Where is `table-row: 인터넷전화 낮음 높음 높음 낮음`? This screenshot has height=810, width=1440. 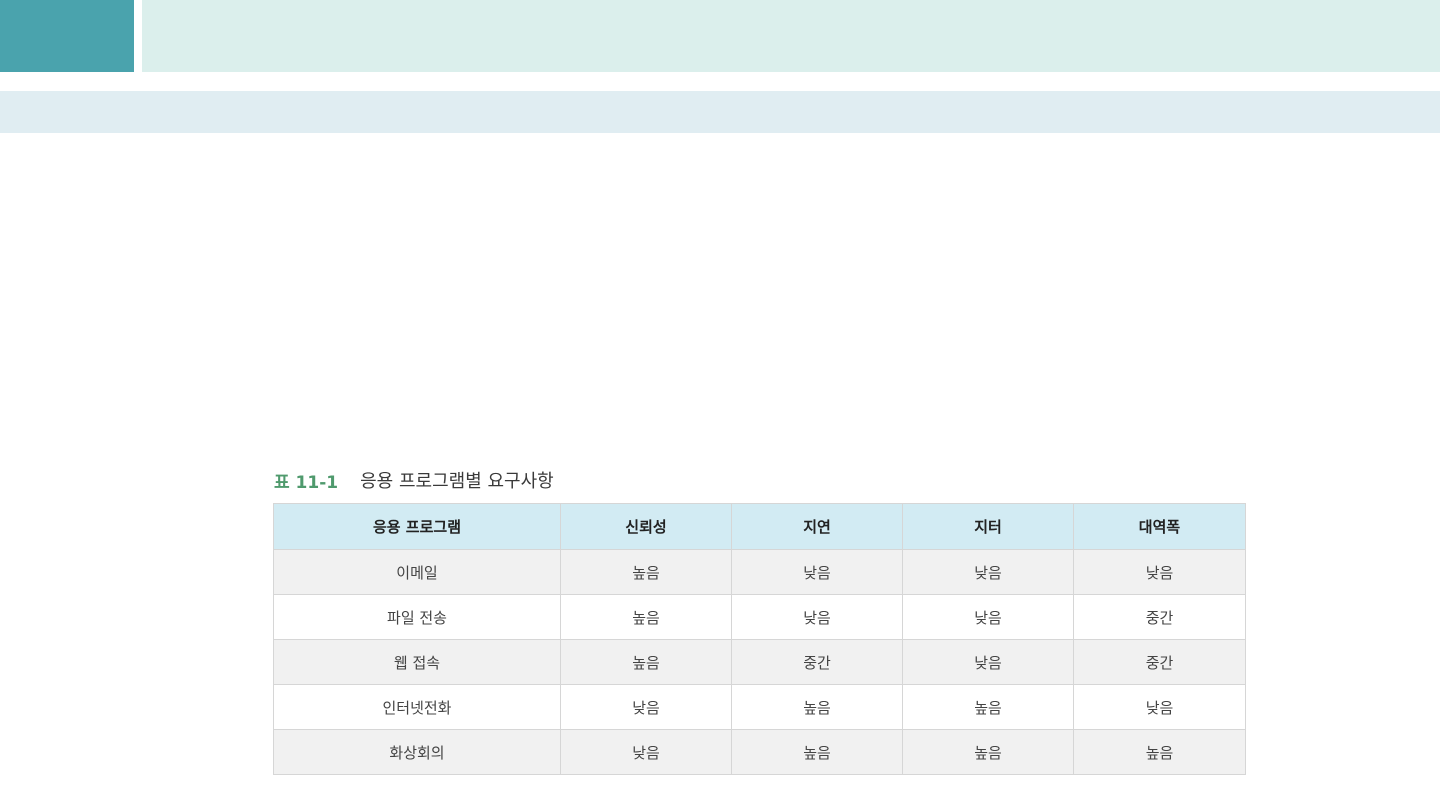 table-row: 인터넷전화 낮음 높음 높음 낮음 is located at coordinates (759, 707).